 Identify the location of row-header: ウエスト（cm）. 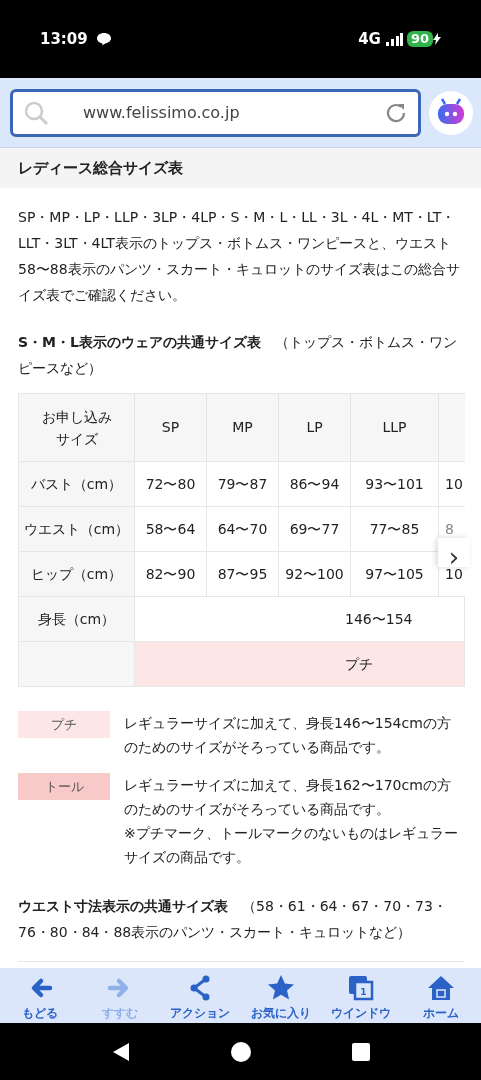
(76, 529).